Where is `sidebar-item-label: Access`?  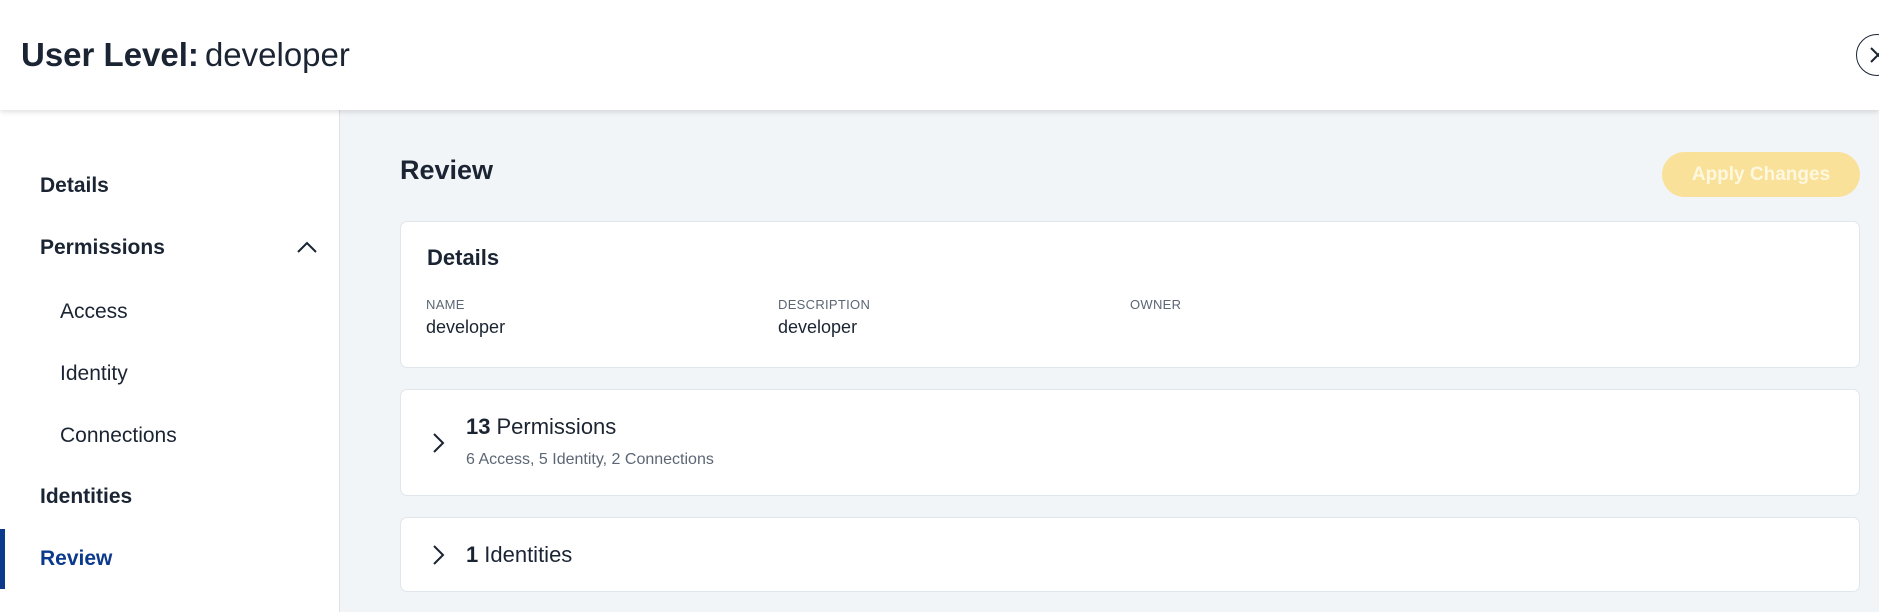
sidebar-item-label: Access is located at coordinates (94, 311).